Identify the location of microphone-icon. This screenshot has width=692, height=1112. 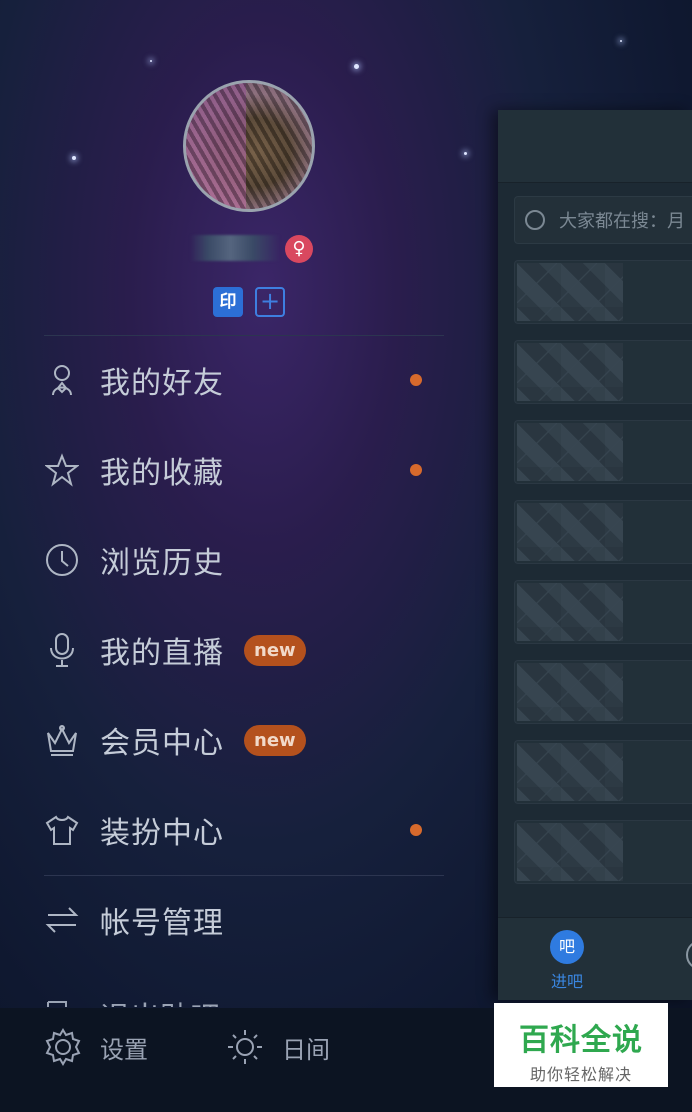
(62, 650).